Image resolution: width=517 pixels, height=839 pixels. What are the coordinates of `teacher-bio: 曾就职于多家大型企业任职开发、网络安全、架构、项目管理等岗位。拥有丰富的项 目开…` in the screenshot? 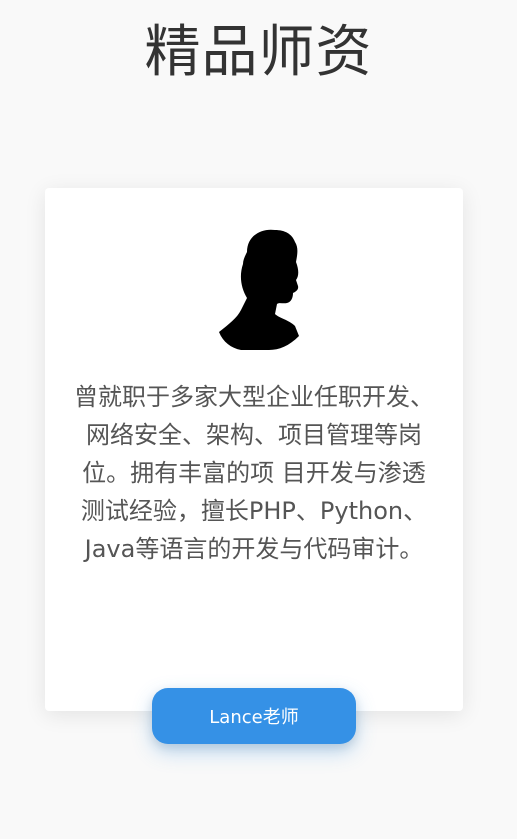 It's located at (254, 473).